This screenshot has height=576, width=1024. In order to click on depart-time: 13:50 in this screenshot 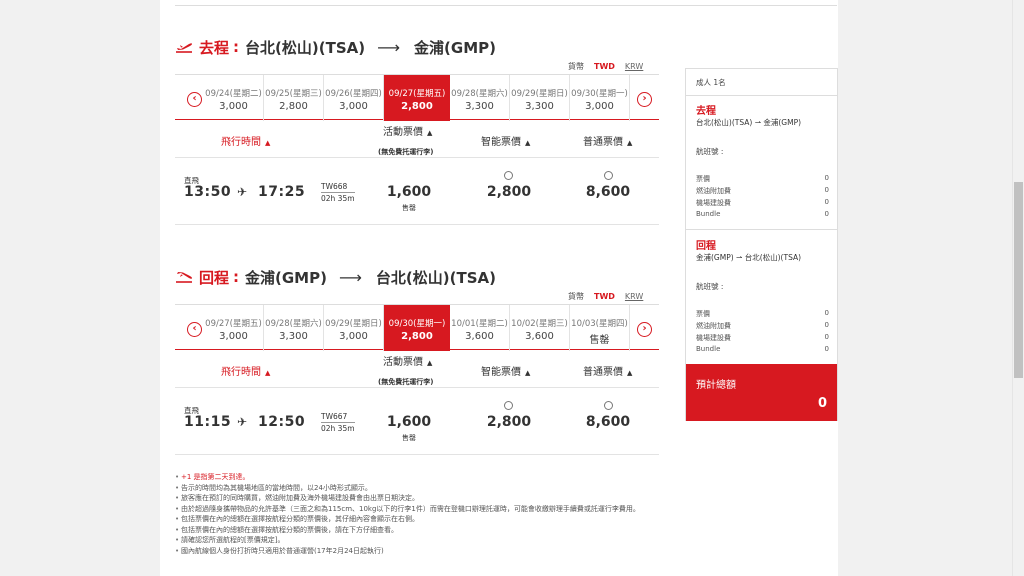, I will do `click(208, 192)`.